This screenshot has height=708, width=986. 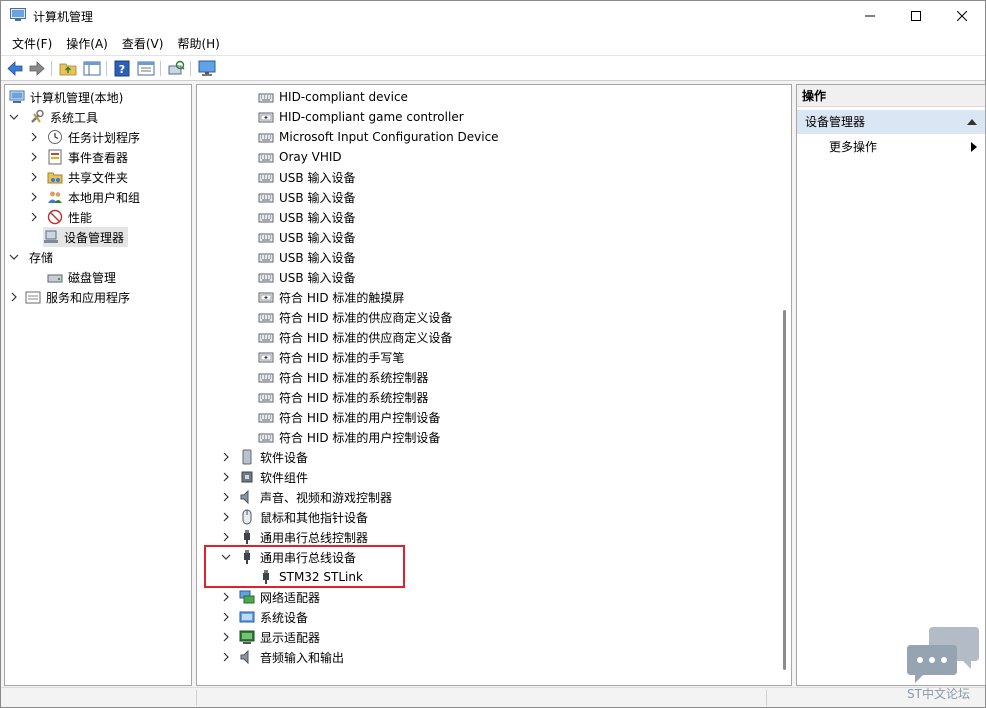 I want to click on toolbar: ?, so click(x=493, y=68).